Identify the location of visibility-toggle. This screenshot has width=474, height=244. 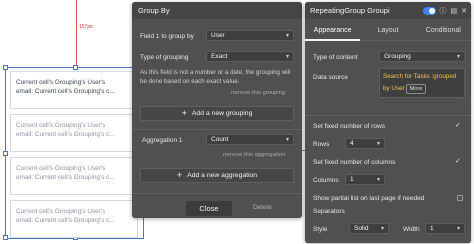
(429, 10).